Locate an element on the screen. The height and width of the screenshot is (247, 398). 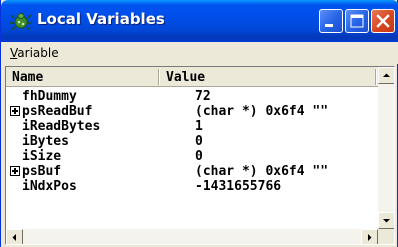
menu-bar: Variable is located at coordinates (199, 53).